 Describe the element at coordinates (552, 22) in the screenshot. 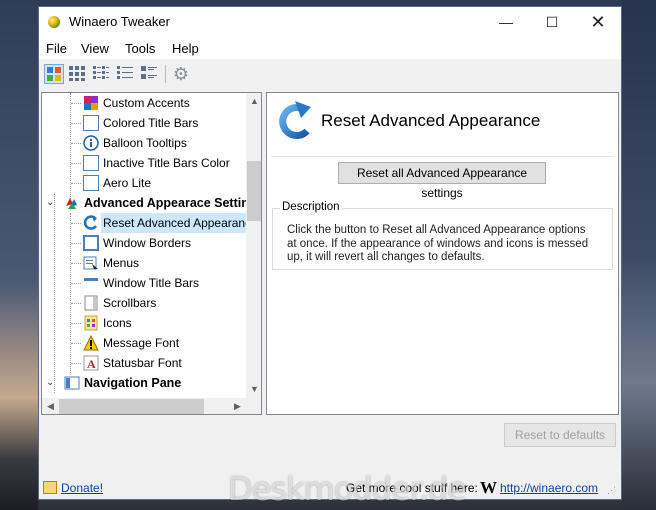

I see `maximize-button: ☐` at that location.